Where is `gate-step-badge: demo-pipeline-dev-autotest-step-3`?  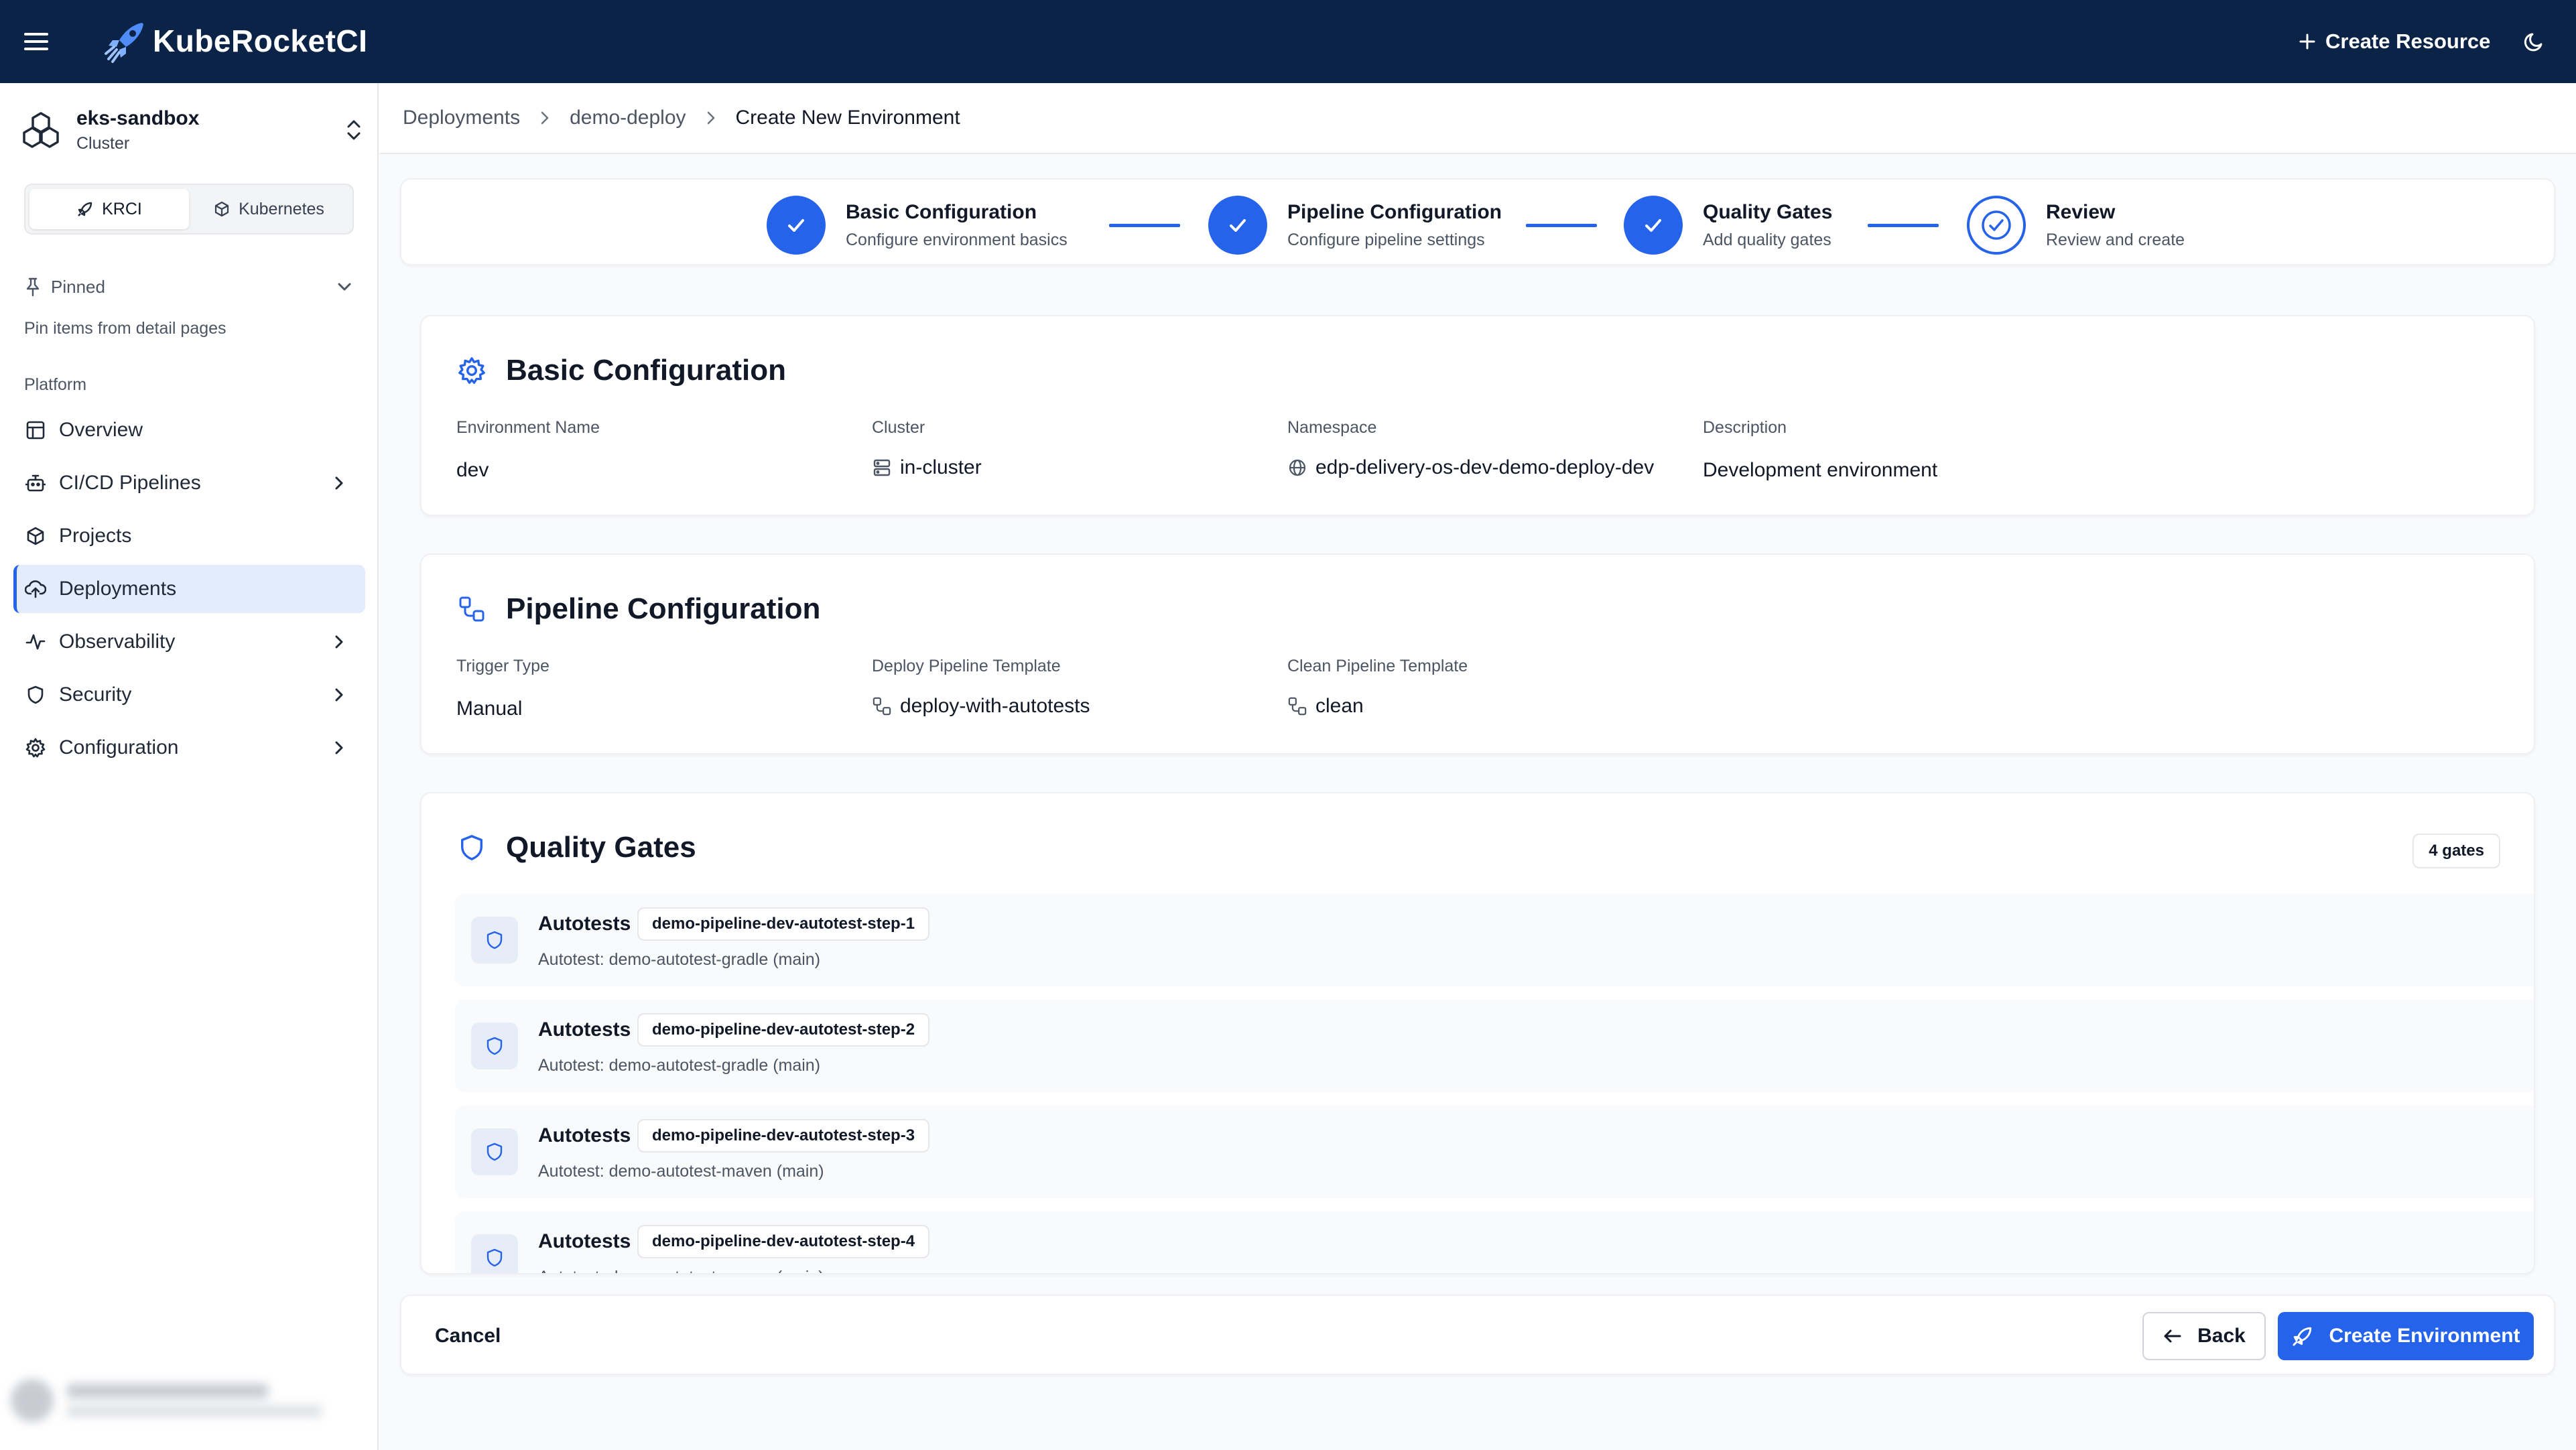 gate-step-badge: demo-pipeline-dev-autotest-step-3 is located at coordinates (783, 1135).